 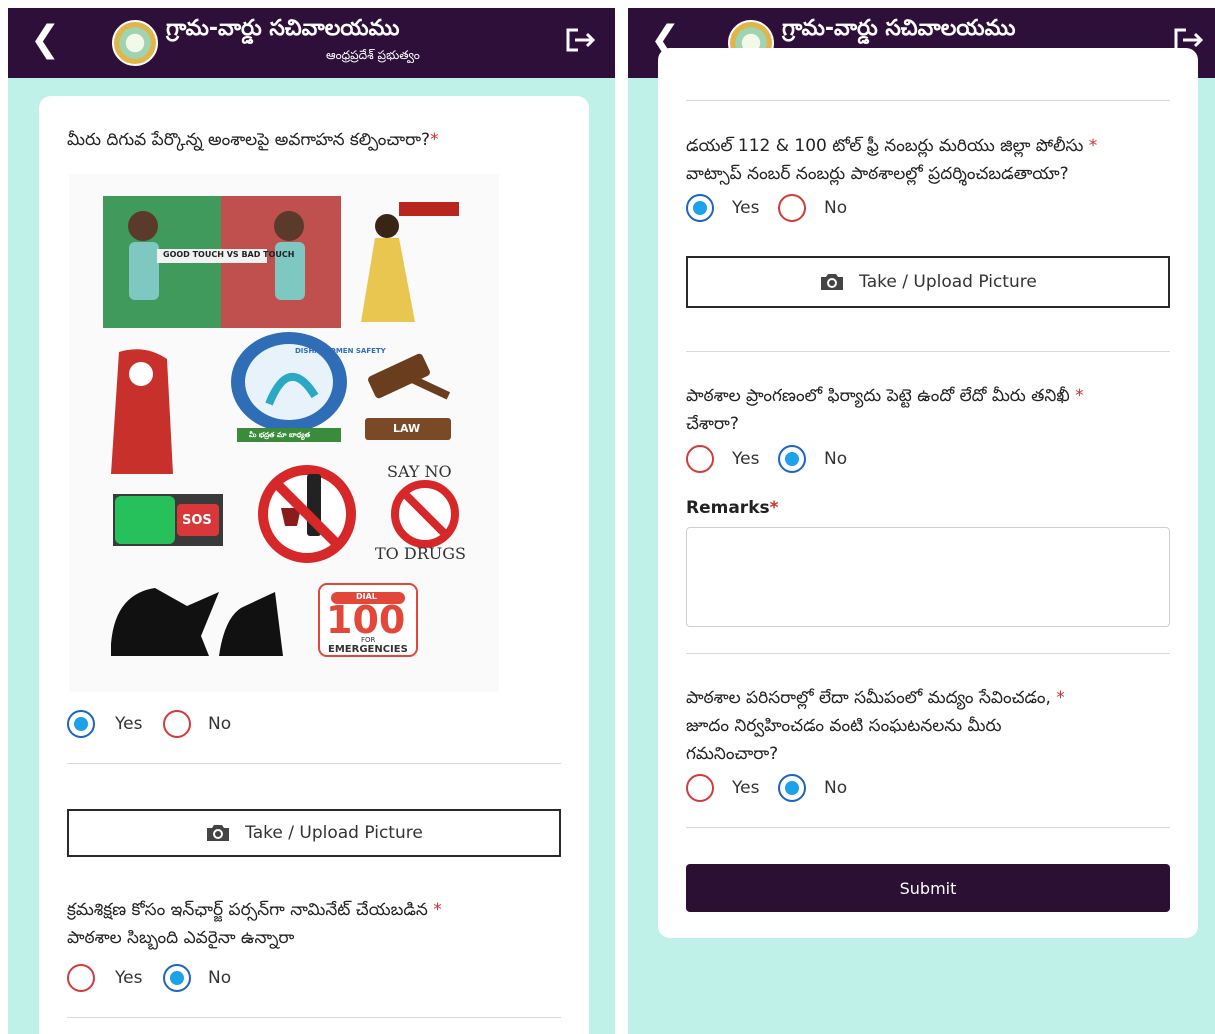 I want to click on q4-no-label: No, so click(x=836, y=459).